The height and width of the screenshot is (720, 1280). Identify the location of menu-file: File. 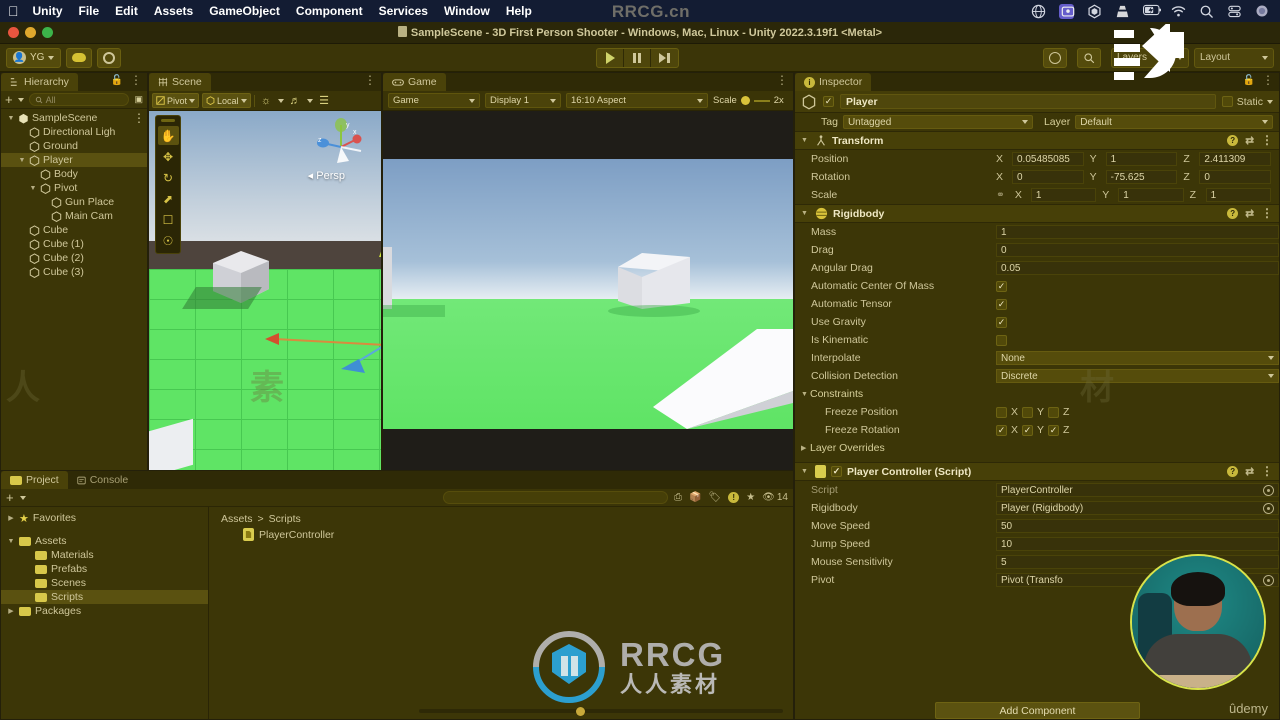
(89, 11).